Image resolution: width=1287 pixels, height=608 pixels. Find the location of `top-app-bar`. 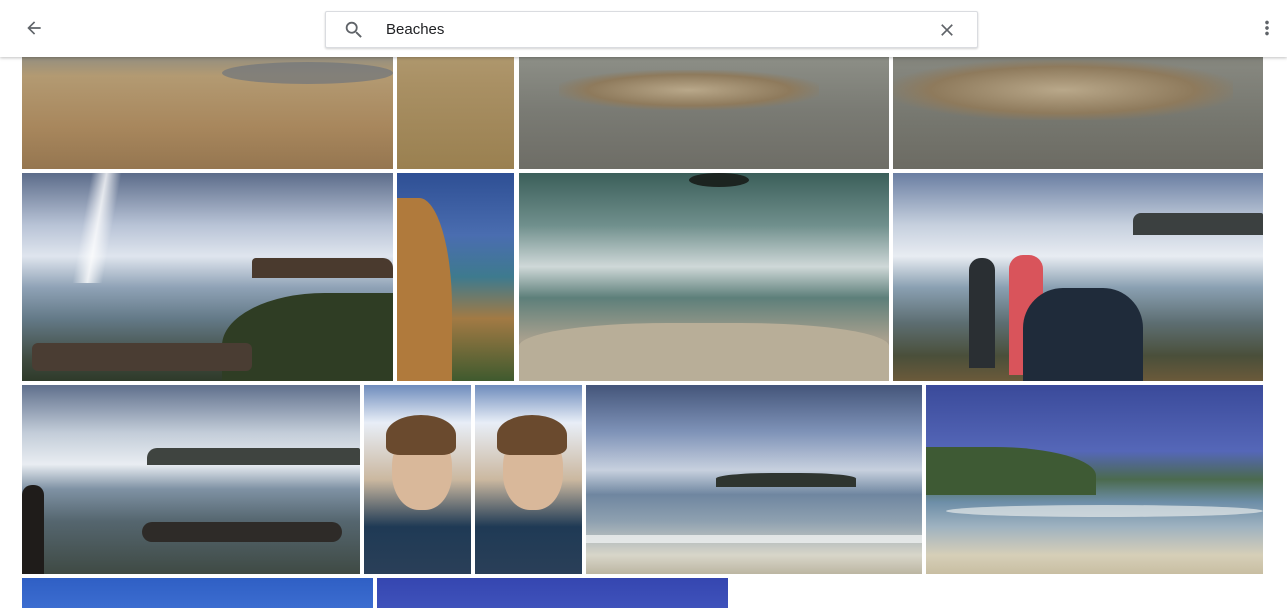

top-app-bar is located at coordinates (643, 28).